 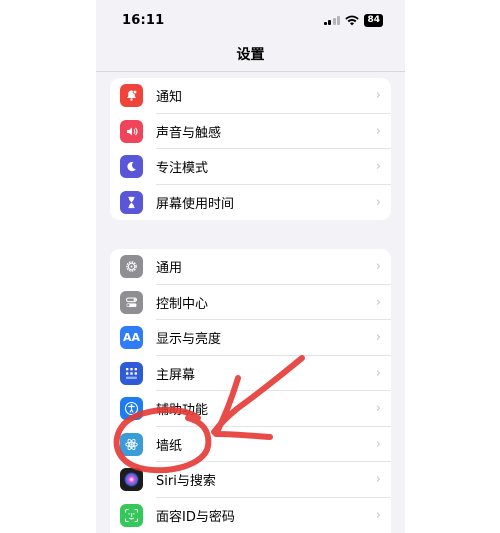 I want to click on settings-row-screen-time: 屏幕使用时间 ›, so click(x=250, y=203).